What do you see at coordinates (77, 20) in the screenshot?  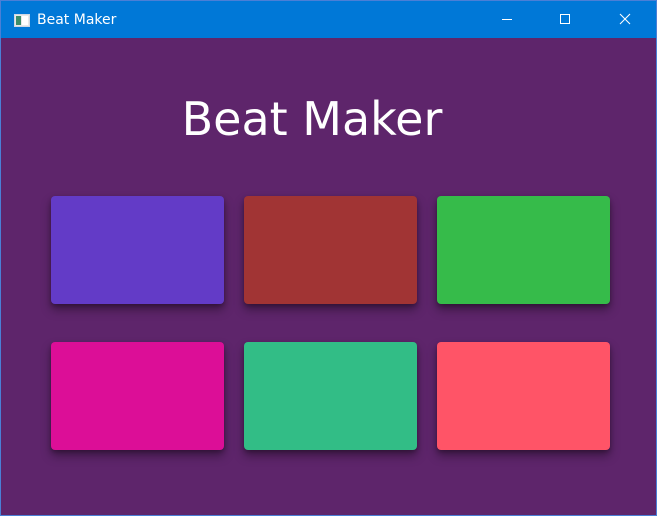 I see `window-title: Beat Maker` at bounding box center [77, 20].